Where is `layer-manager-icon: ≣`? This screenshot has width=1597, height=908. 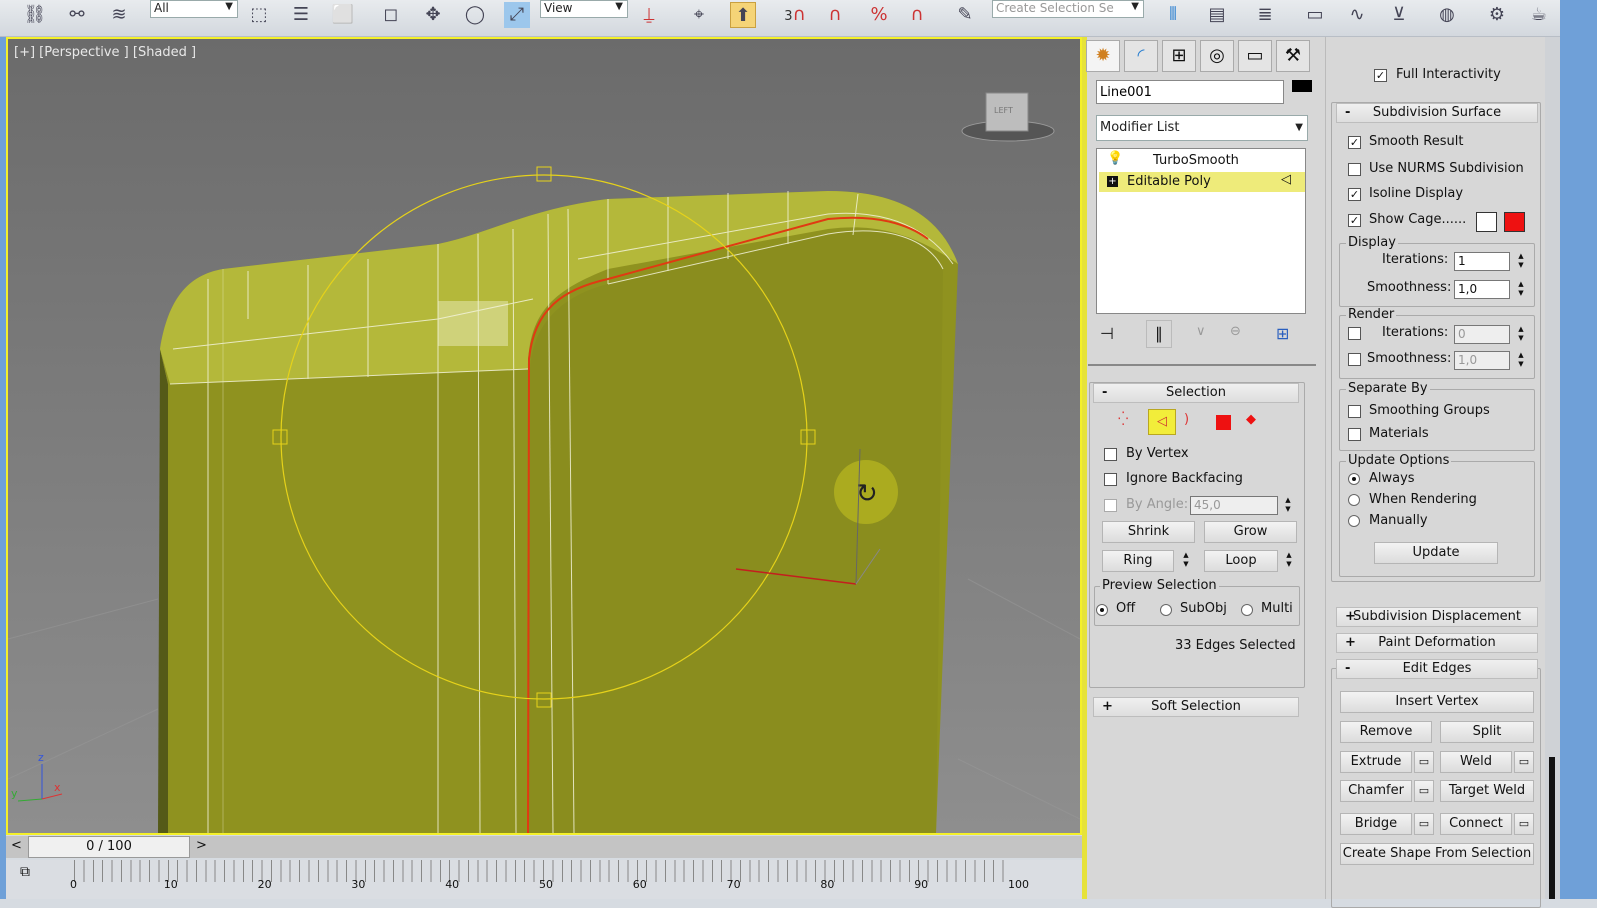
layer-manager-icon: ≣ is located at coordinates (1265, 15).